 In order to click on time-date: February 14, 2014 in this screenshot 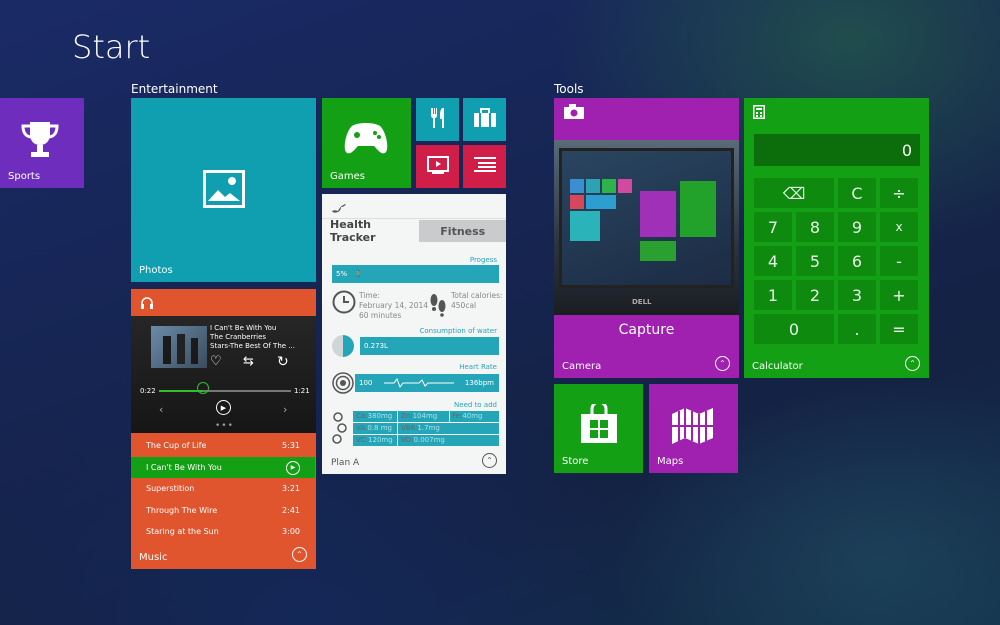, I will do `click(394, 305)`.